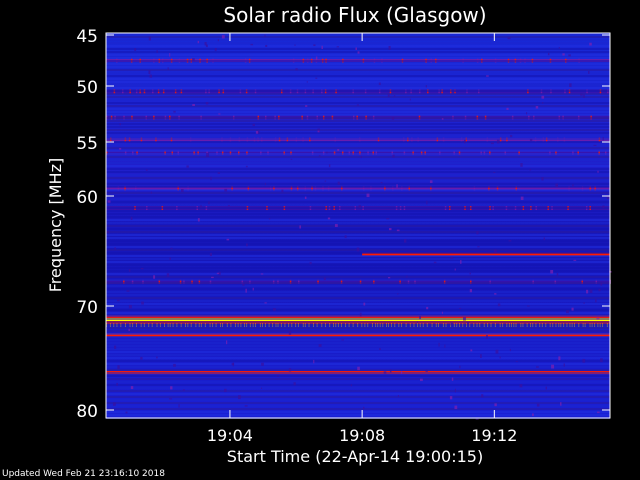 The width and height of the screenshot is (640, 480). I want to click on chart-title: Solar radio Flux (Glasgow), so click(354, 15).